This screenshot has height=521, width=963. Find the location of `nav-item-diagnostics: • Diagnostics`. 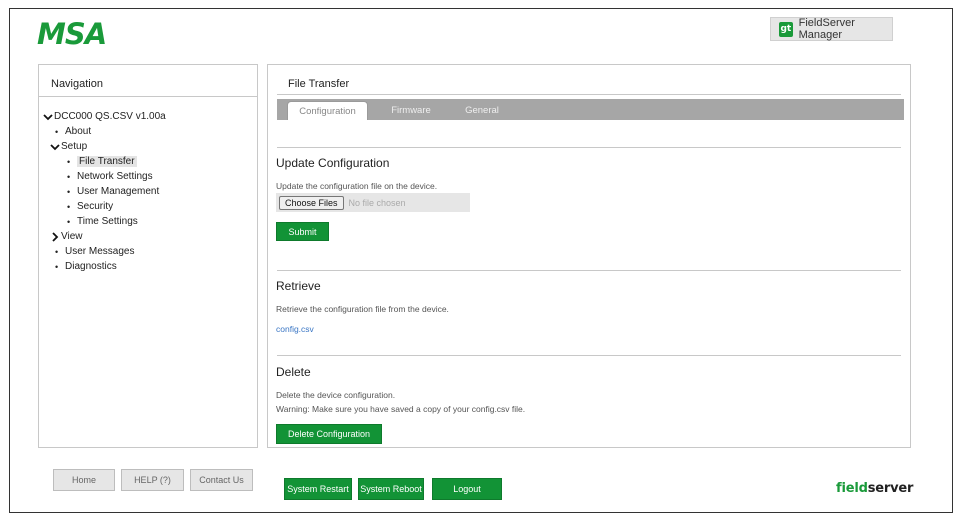

nav-item-diagnostics: • Diagnostics is located at coordinates (86, 266).